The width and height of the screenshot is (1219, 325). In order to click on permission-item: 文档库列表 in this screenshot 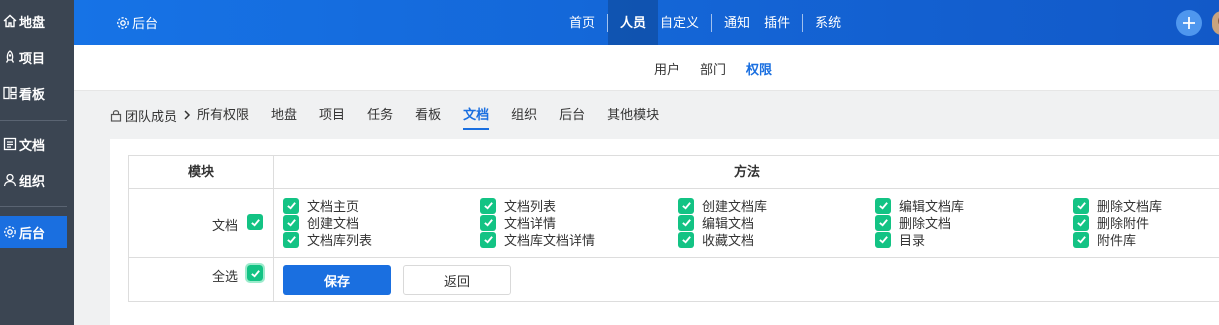, I will do `click(327, 239)`.